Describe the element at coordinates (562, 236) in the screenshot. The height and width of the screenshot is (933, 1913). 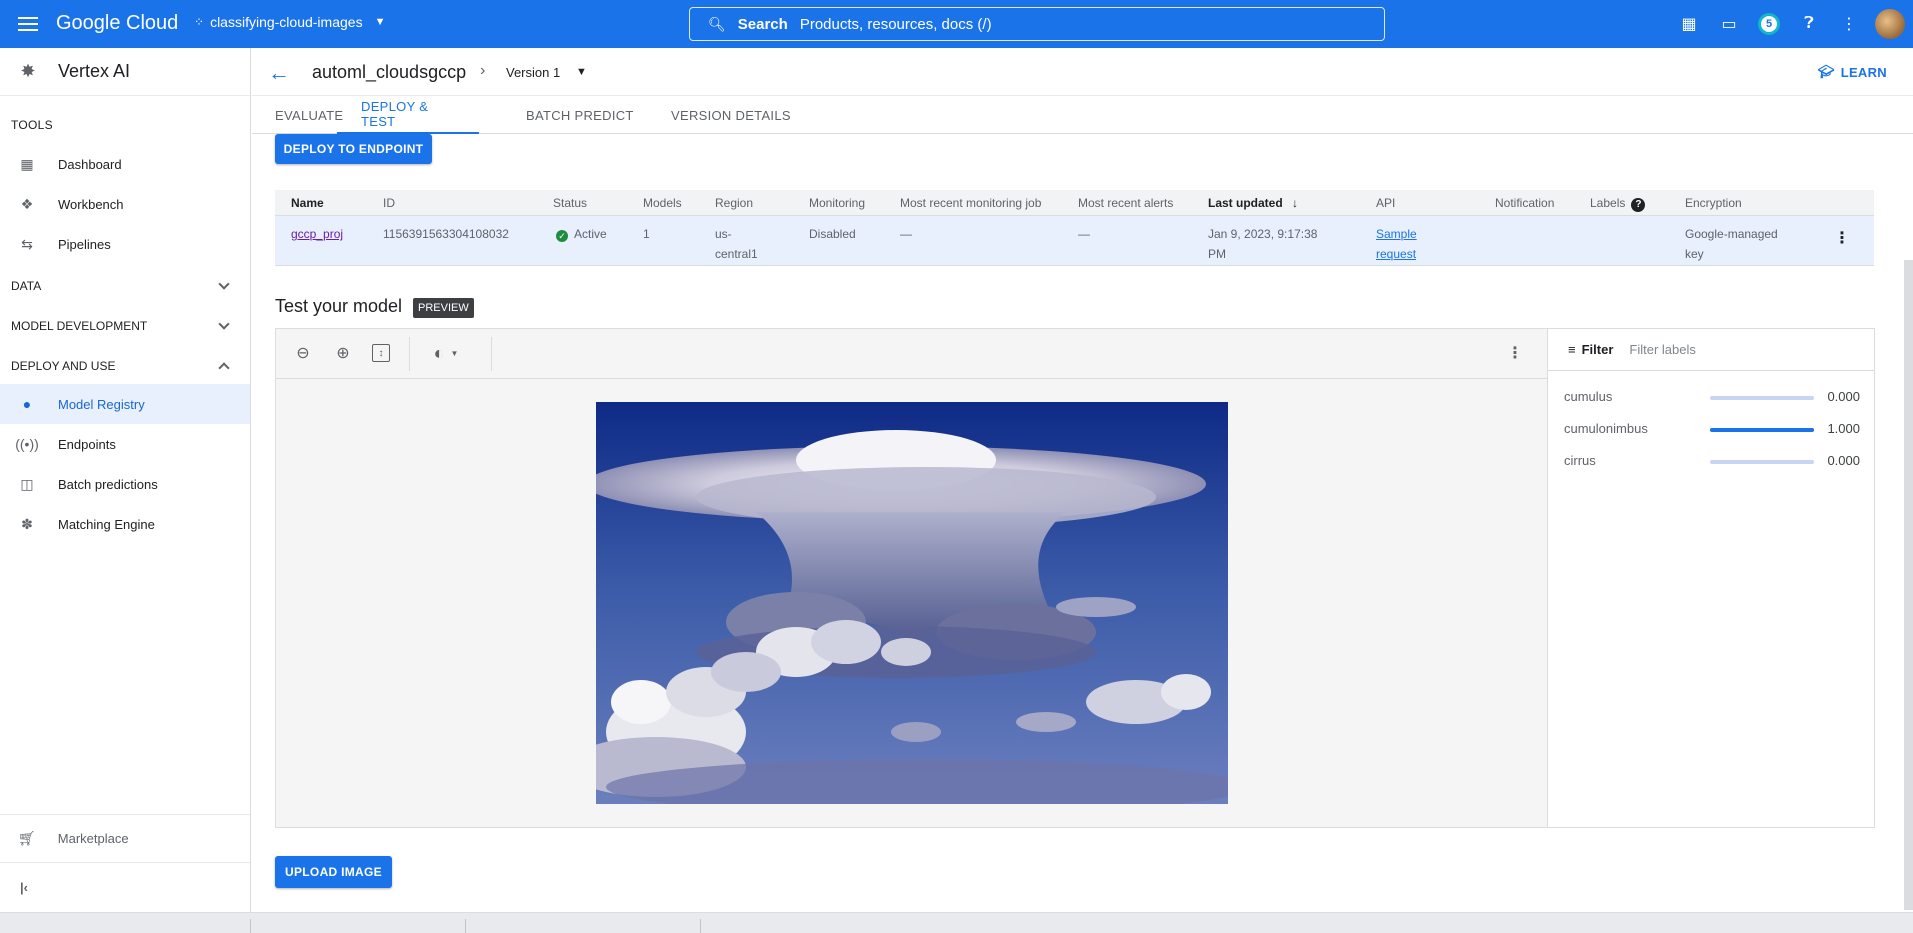
I see `check-circle-icon: ✓` at that location.